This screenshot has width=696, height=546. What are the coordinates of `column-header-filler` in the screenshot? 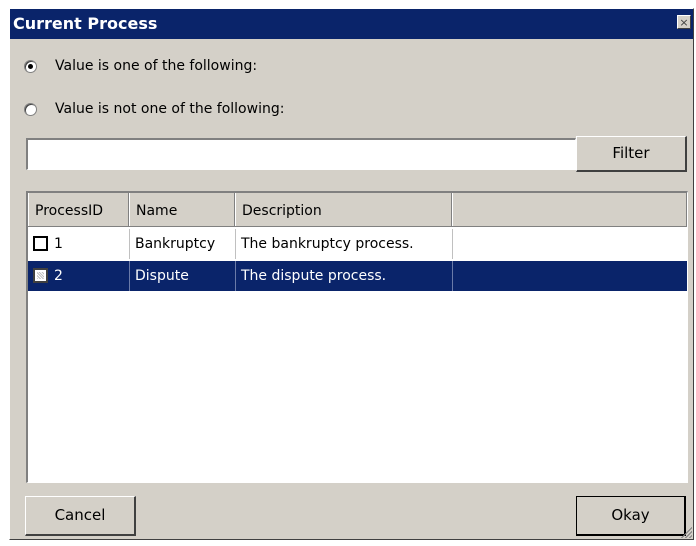 It's located at (569, 209).